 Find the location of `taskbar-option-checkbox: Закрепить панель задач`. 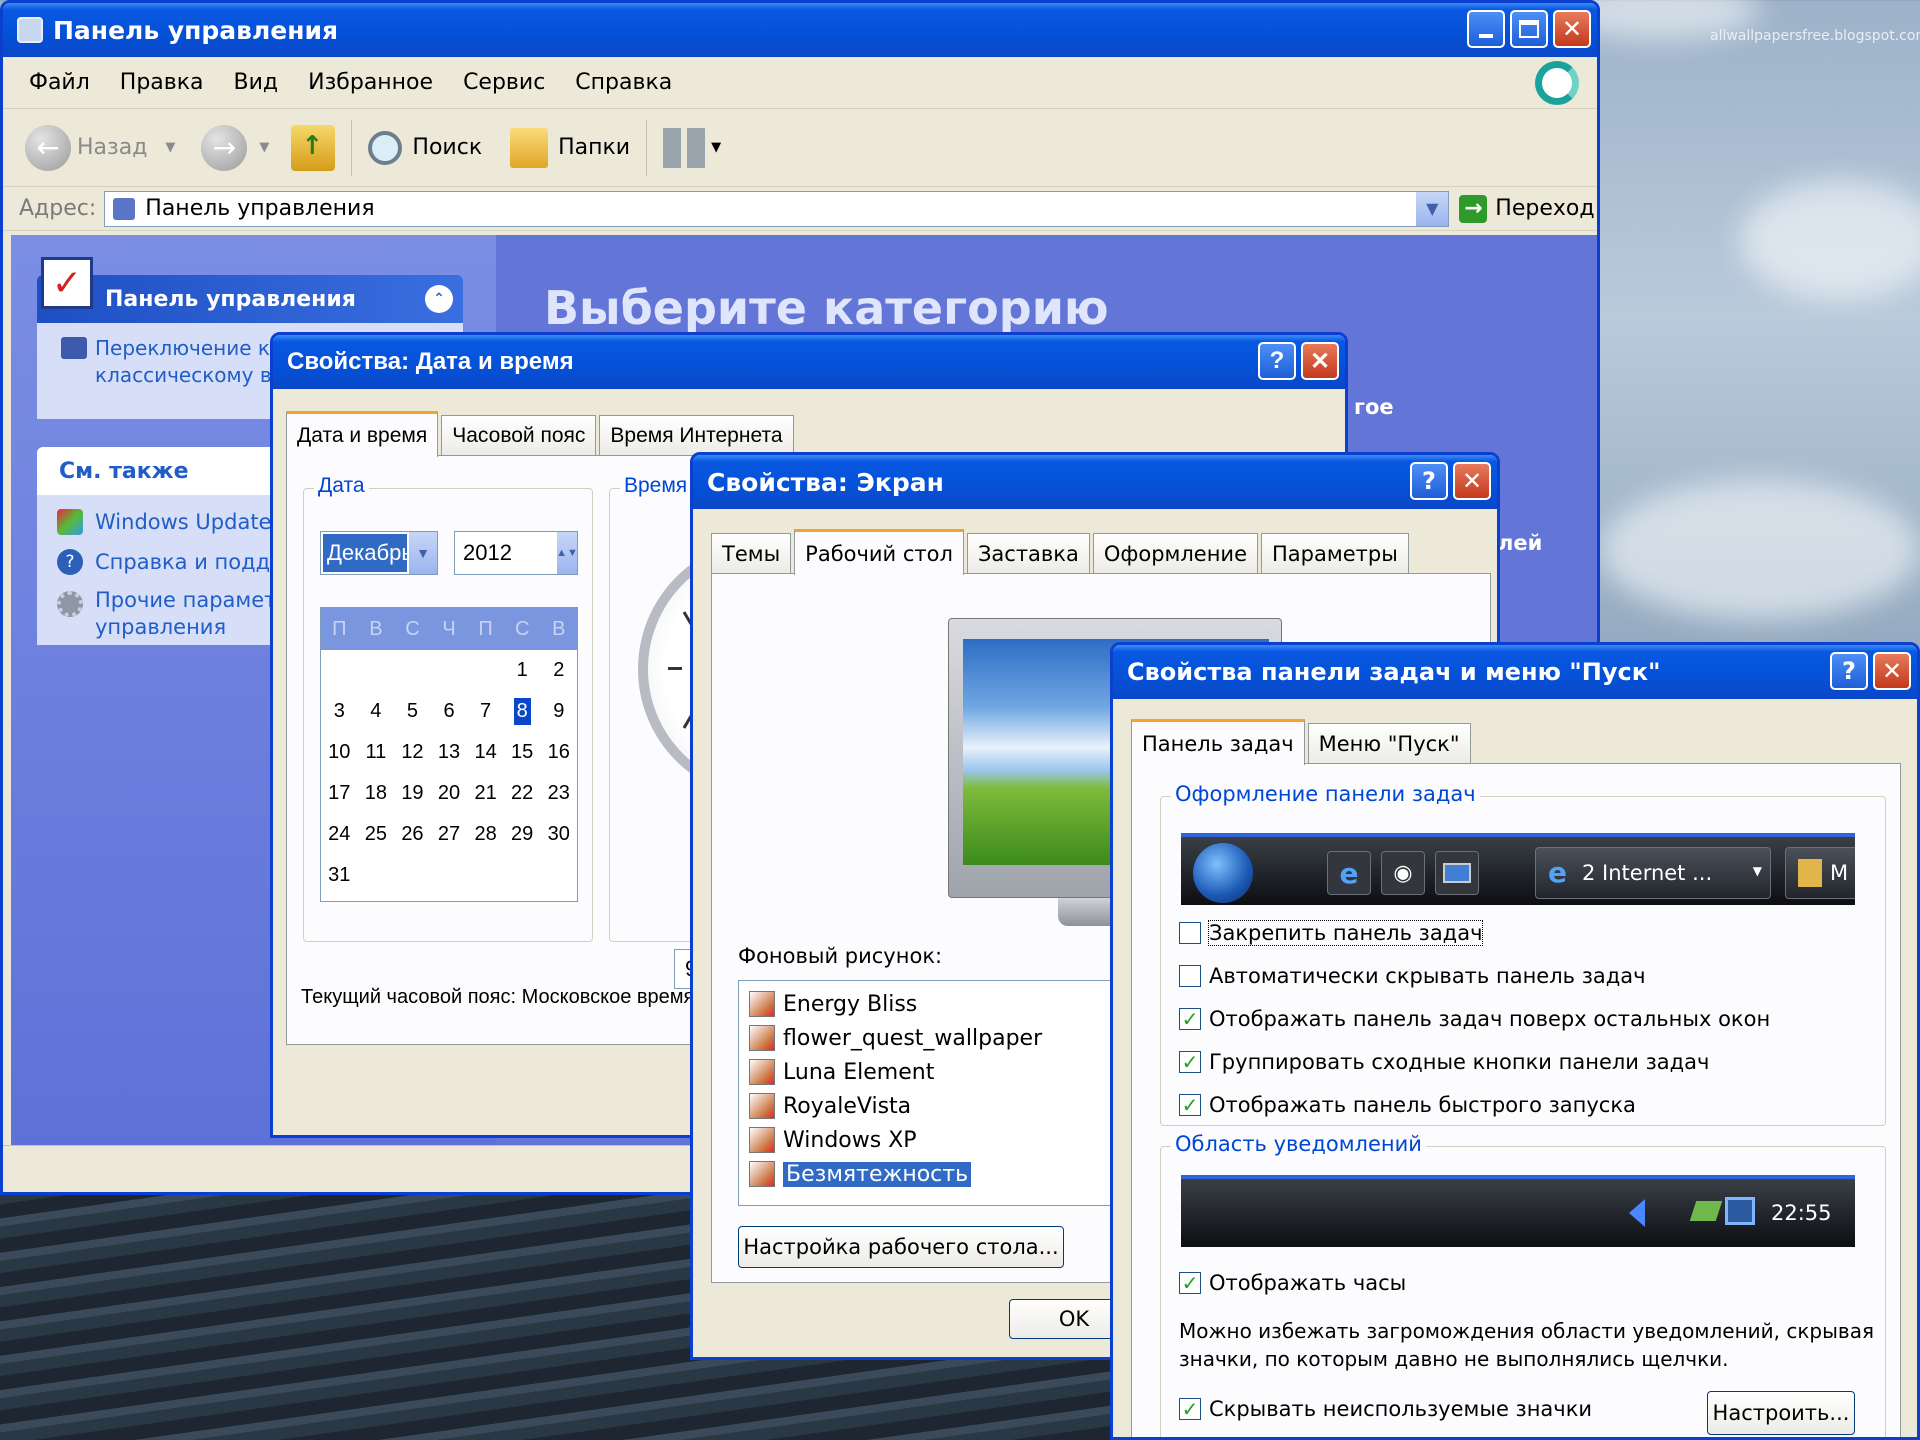

taskbar-option-checkbox: Закрепить панель задач is located at coordinates (1331, 933).